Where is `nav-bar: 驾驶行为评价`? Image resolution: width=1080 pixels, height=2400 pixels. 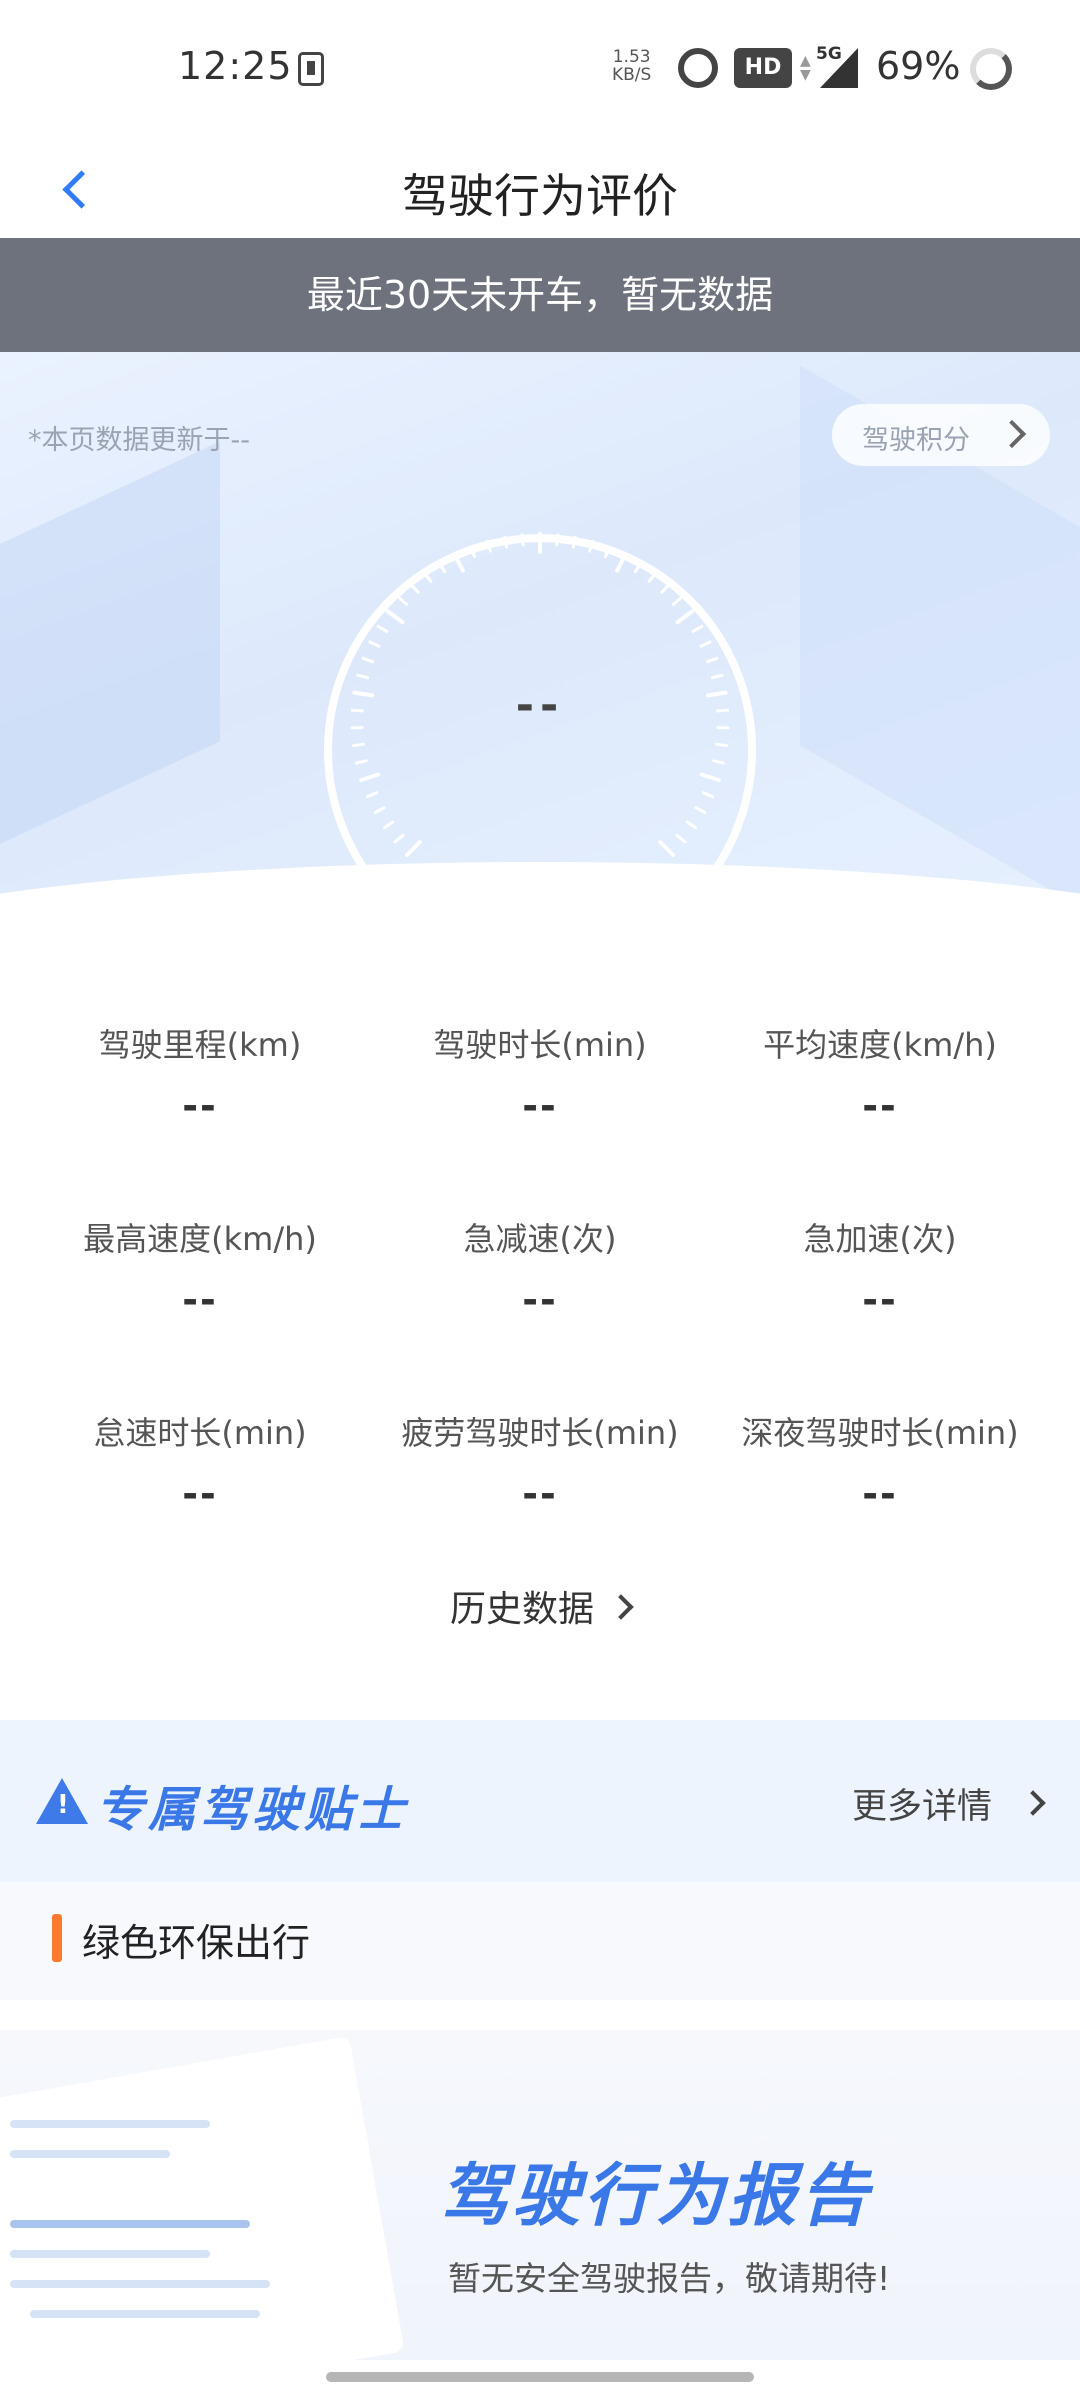 nav-bar: 驾驶行为评价 is located at coordinates (540, 188).